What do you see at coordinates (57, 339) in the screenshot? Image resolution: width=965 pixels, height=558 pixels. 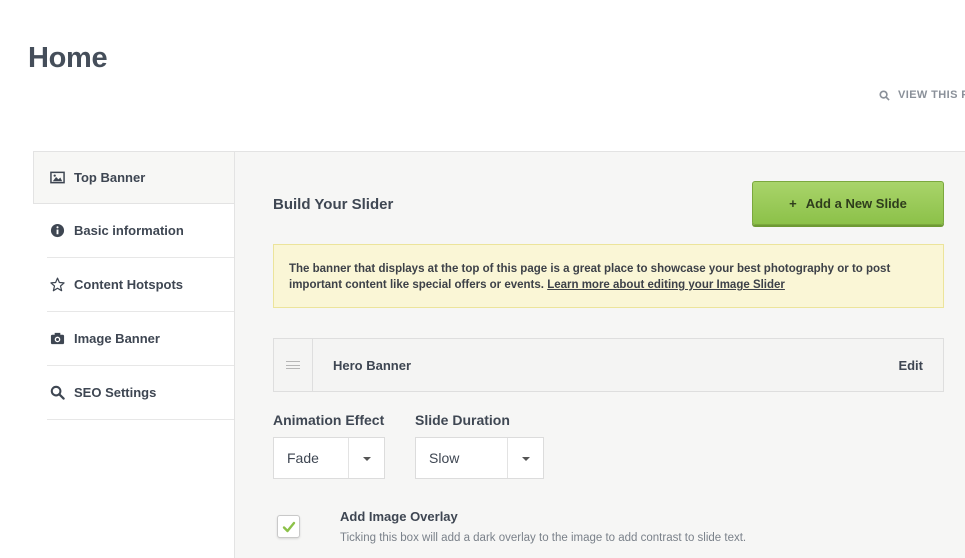 I see `camera-icon` at bounding box center [57, 339].